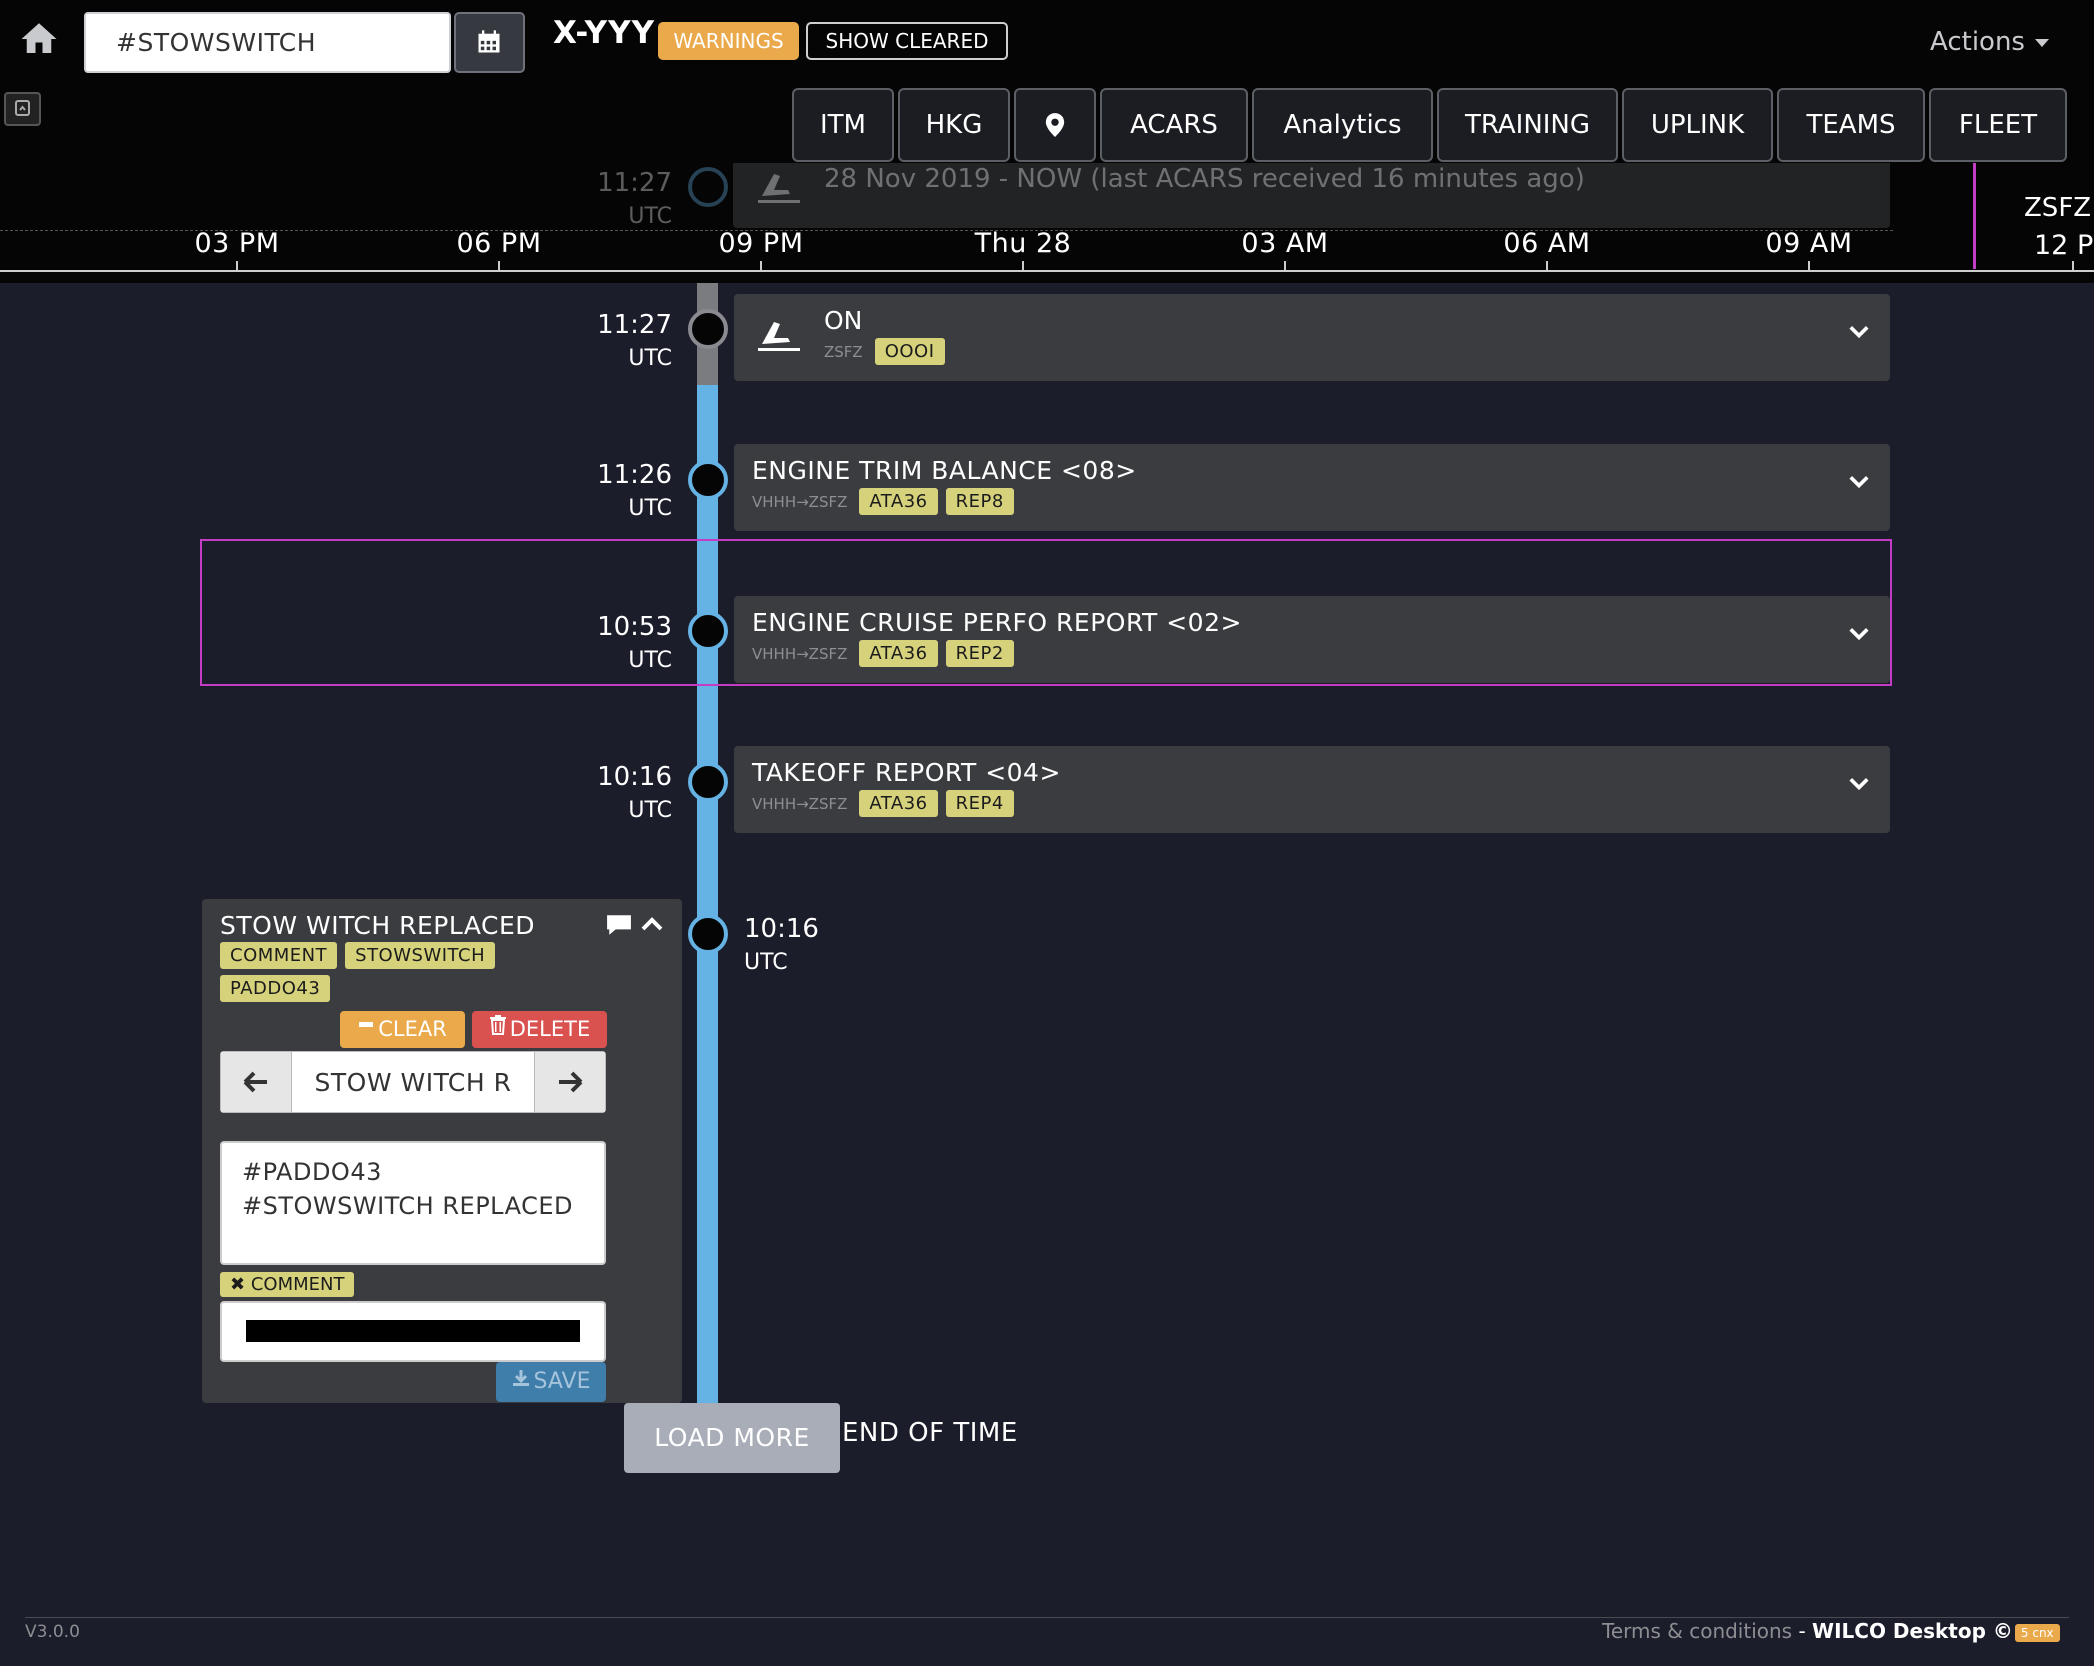  I want to click on redacted-value, so click(413, 1331).